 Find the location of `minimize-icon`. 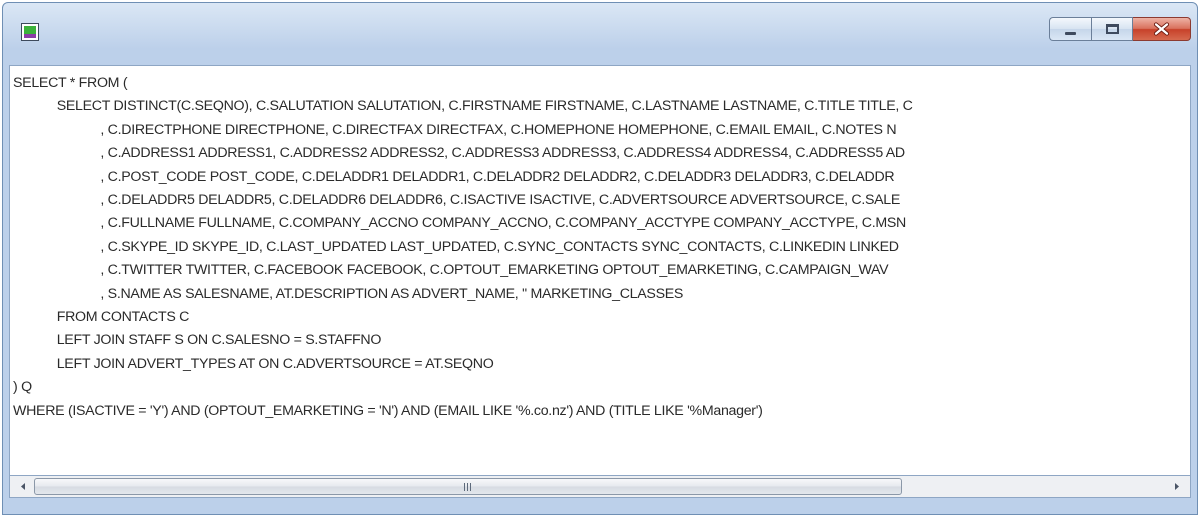

minimize-icon is located at coordinates (1070, 33).